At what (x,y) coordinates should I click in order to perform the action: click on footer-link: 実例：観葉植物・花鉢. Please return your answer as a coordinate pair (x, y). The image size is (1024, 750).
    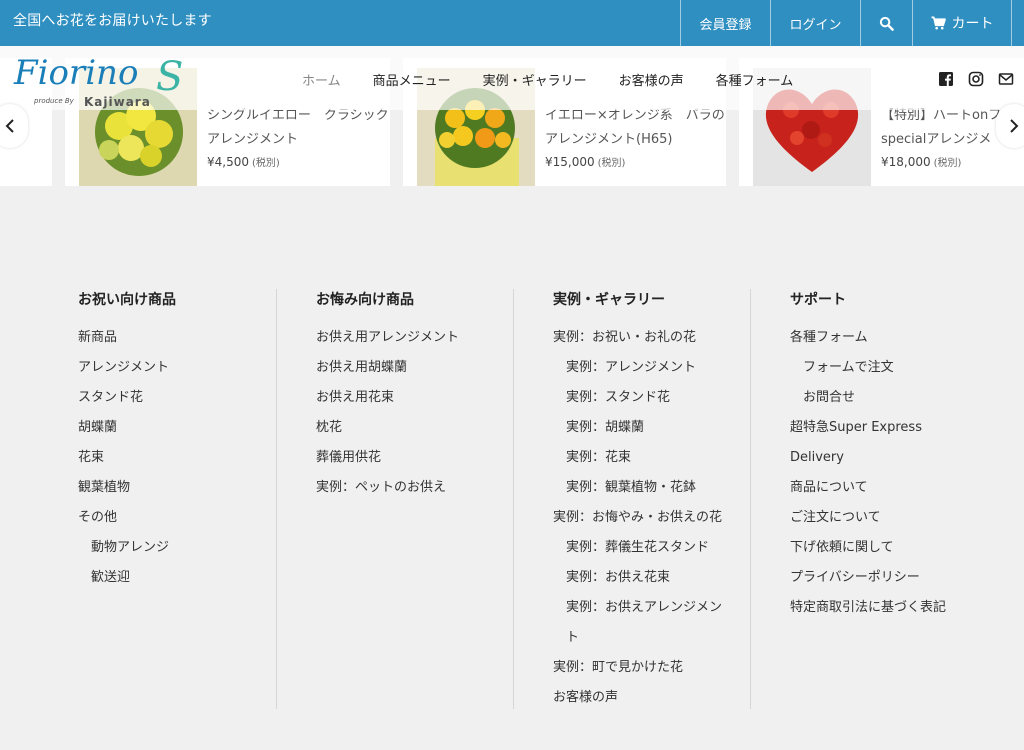
    Looking at the image, I should click on (638, 488).